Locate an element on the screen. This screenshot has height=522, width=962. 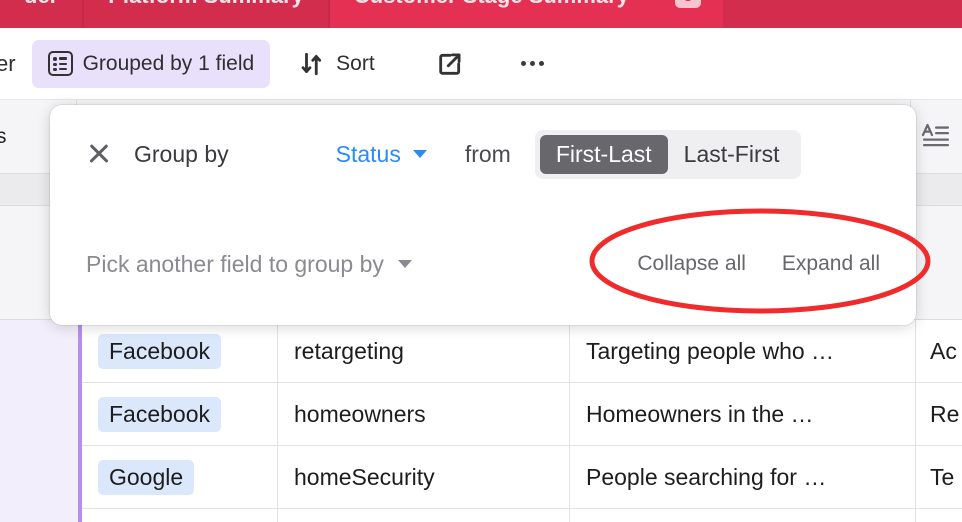
cell-platform: Google is located at coordinates (180, 477).